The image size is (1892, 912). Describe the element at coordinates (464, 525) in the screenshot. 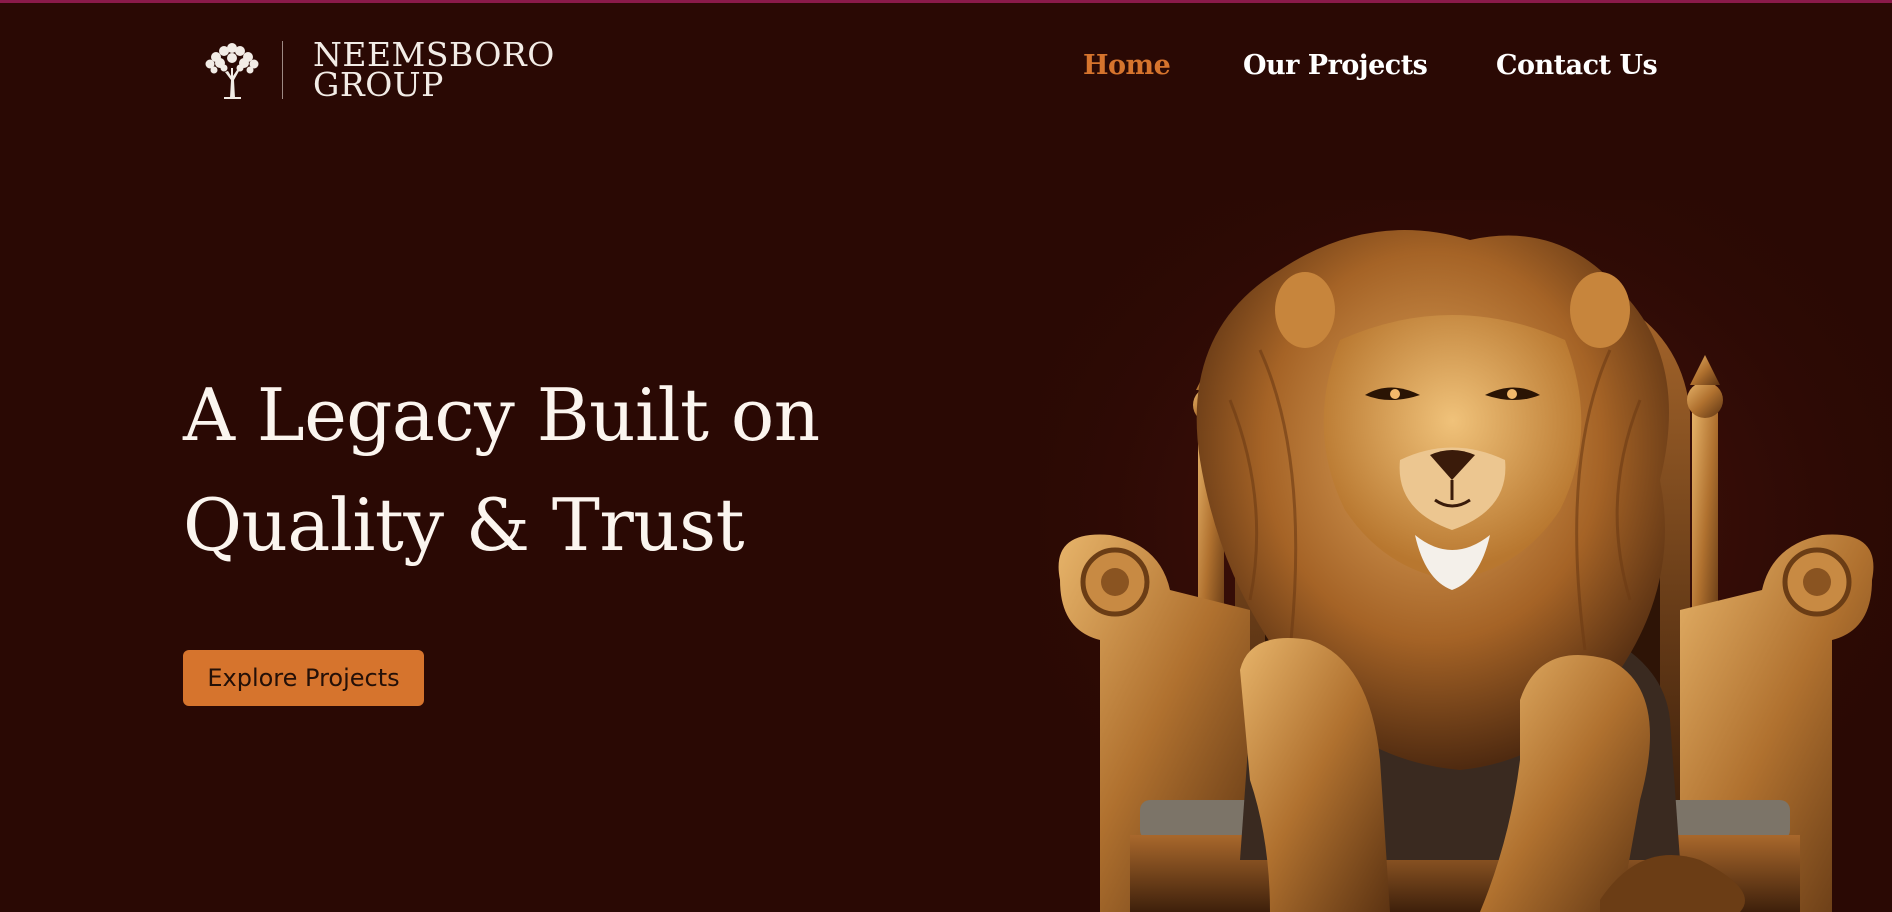

I see `hero-title-line2: Quality & Trust` at that location.